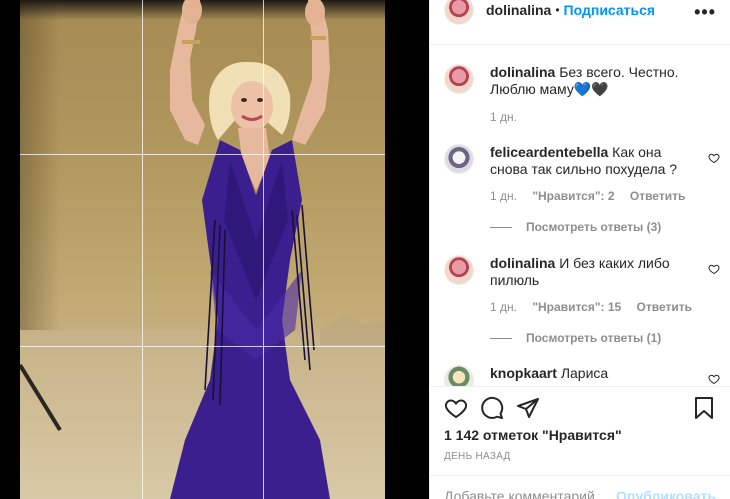  Describe the element at coordinates (477, 456) in the screenshot. I see `post-date: ДЕНЬ НАЗАД` at that location.